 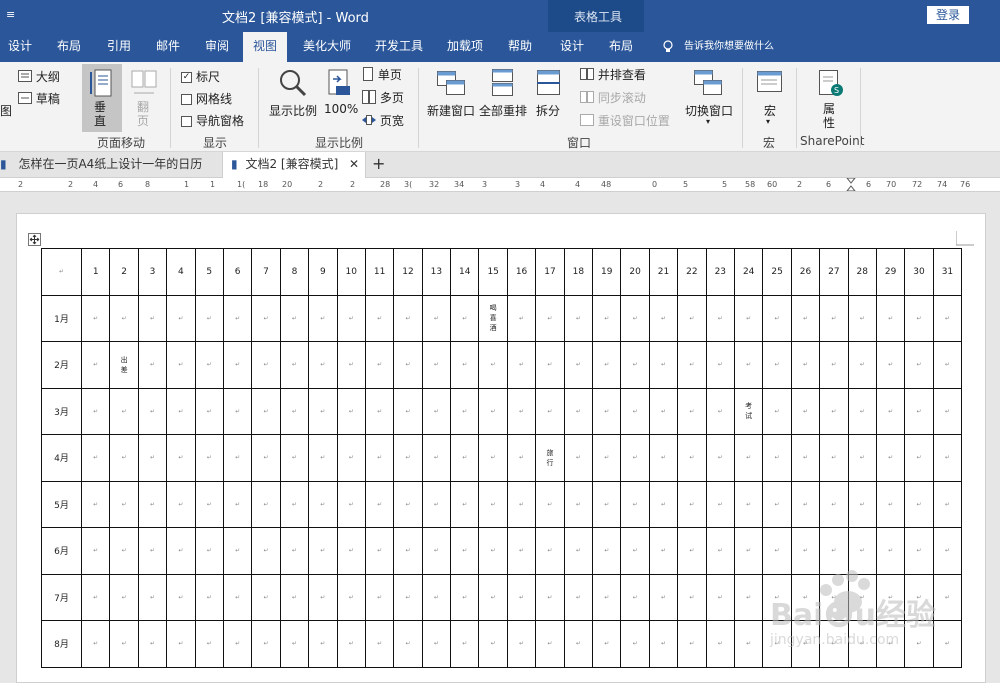 What do you see at coordinates (625, 120) in the screenshot?
I see `reset-position-button: 重设窗口位置` at bounding box center [625, 120].